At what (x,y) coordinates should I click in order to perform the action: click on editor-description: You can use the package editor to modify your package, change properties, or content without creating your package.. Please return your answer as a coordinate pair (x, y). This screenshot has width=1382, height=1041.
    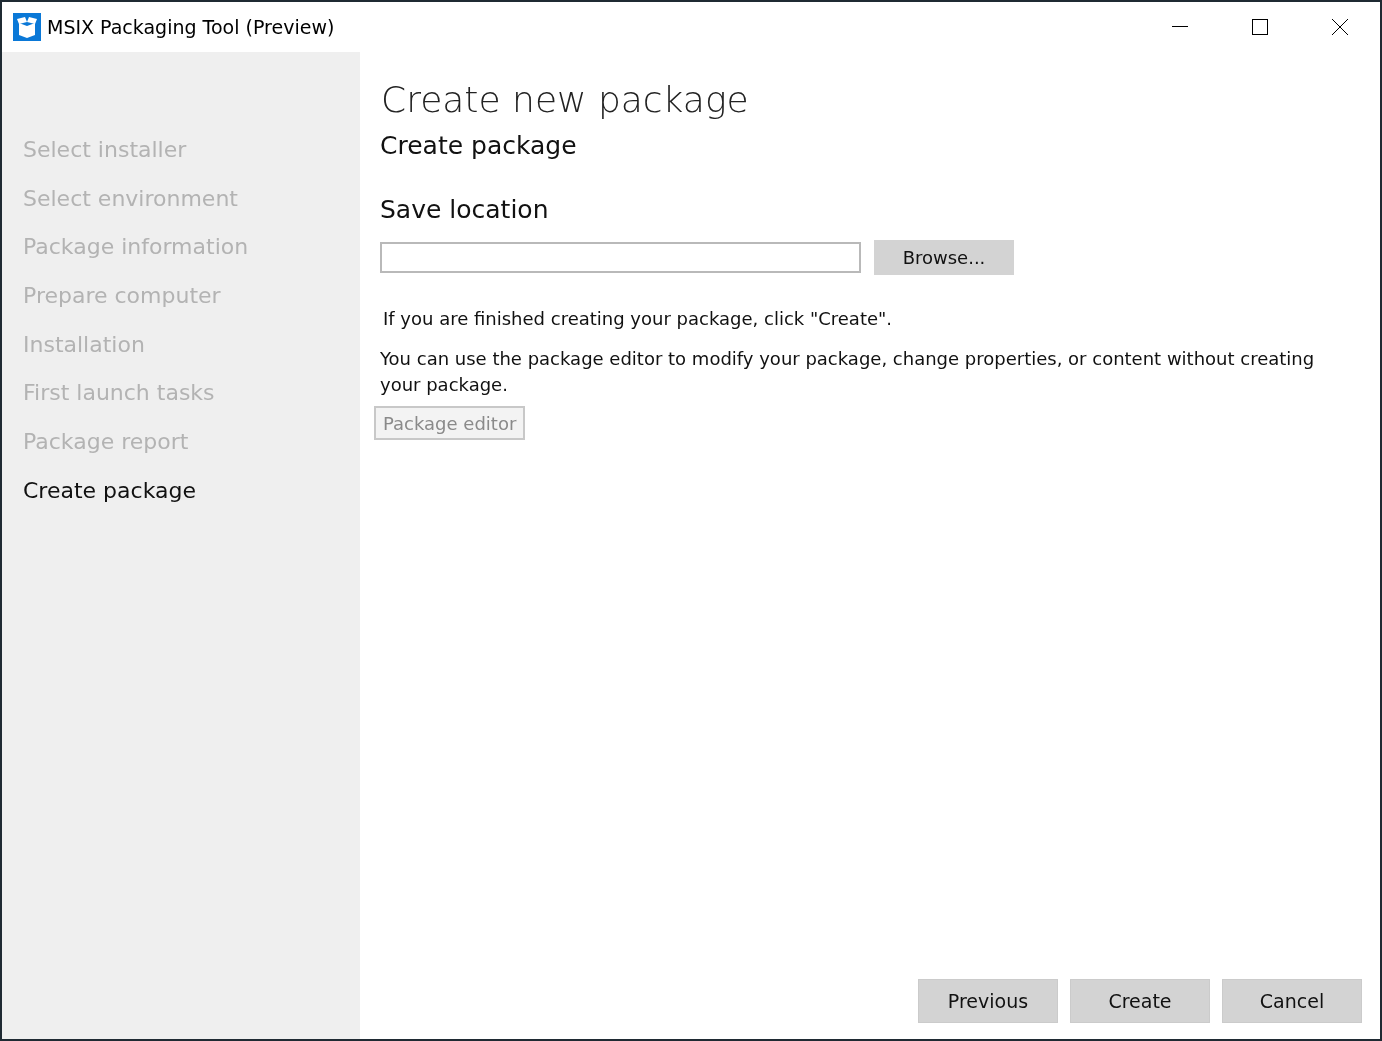
    Looking at the image, I should click on (848, 372).